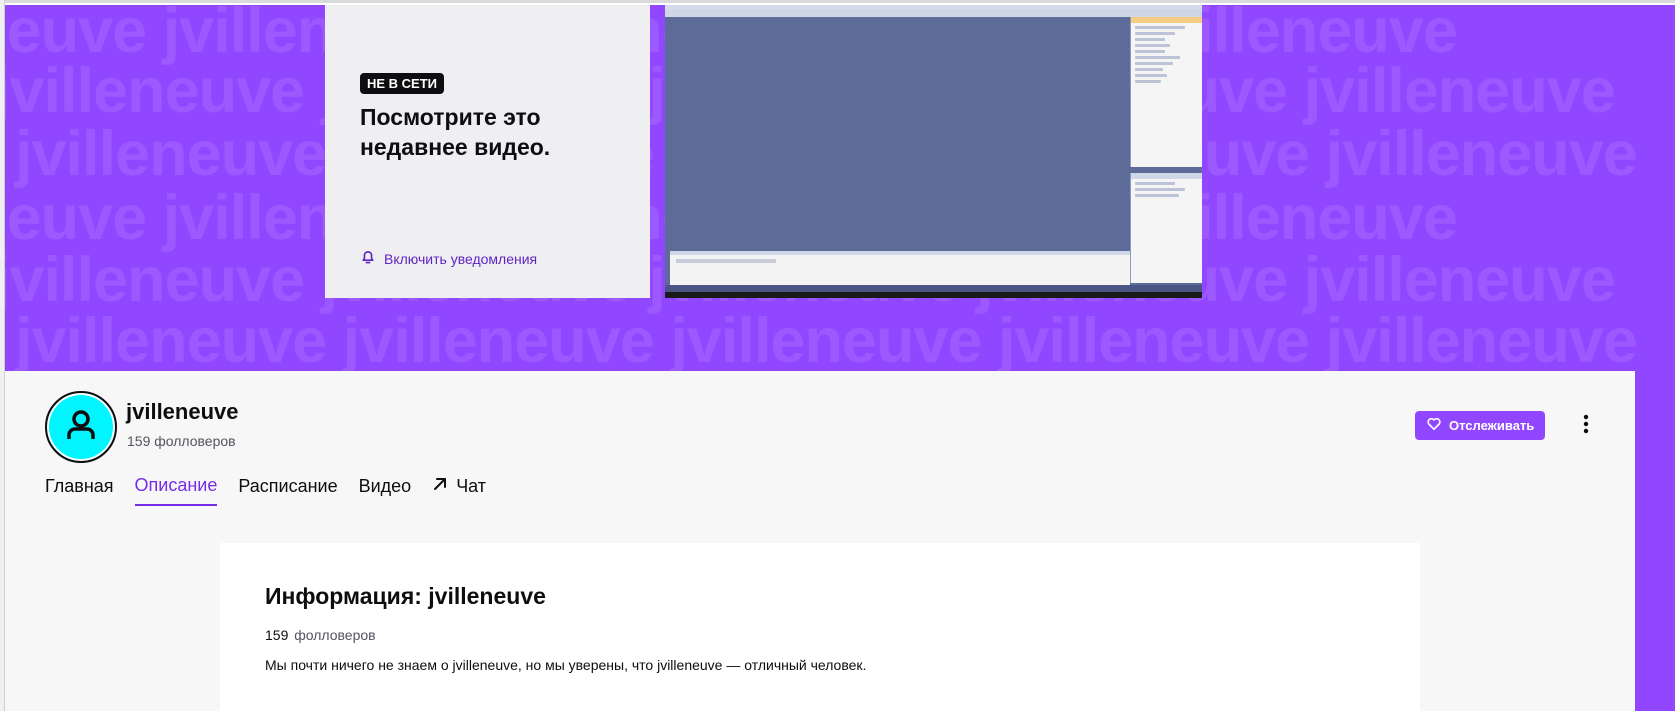 The height and width of the screenshot is (711, 1675). I want to click on tab-home: Главная, so click(79, 487).